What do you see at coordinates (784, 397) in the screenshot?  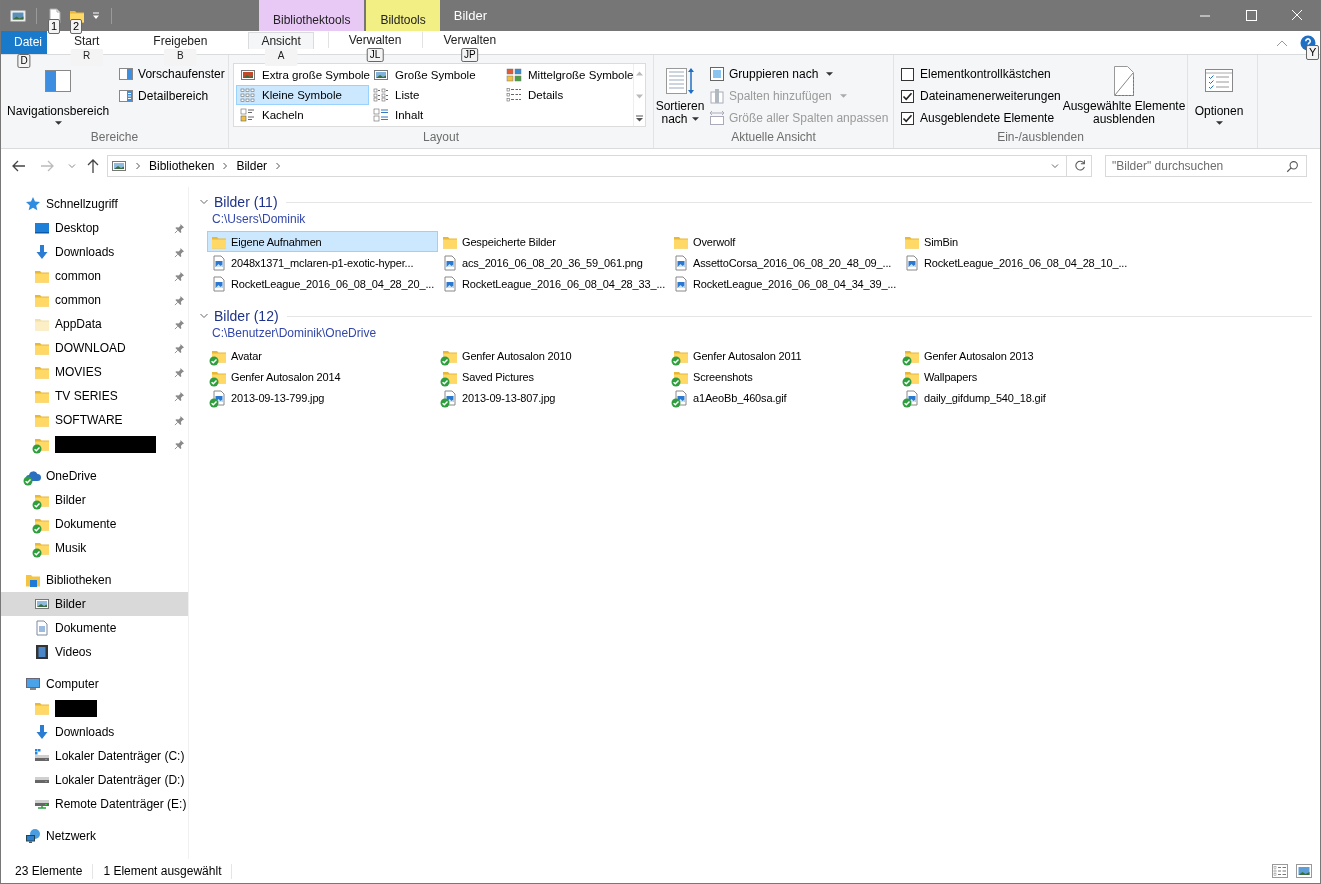 I see `file-item: a1AeoBb_460sa.gif` at bounding box center [784, 397].